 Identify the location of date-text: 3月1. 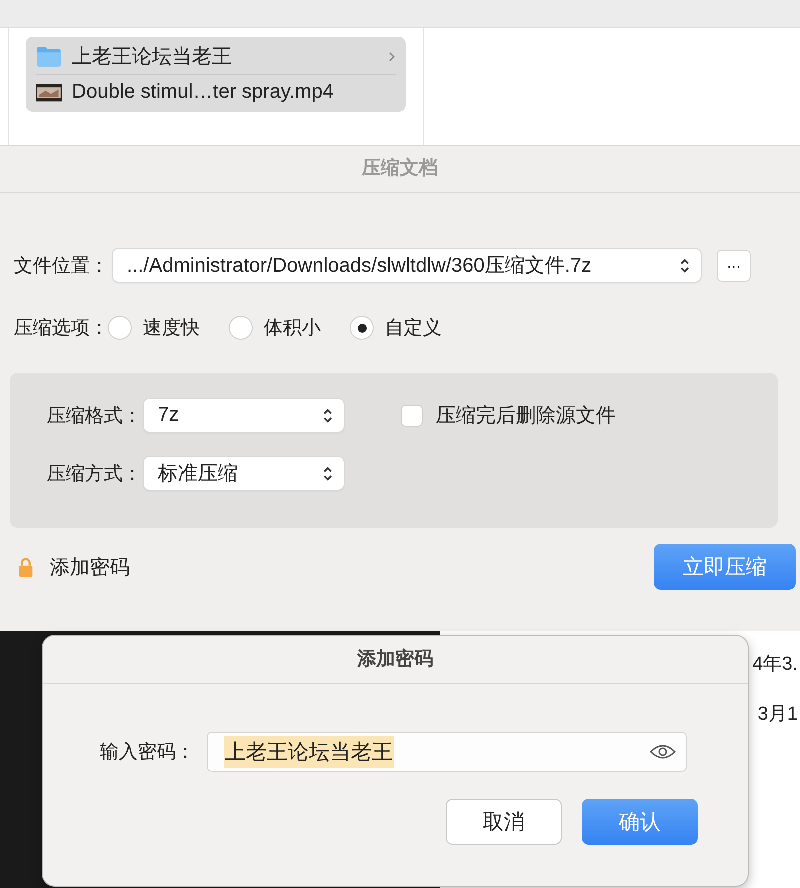
(778, 715).